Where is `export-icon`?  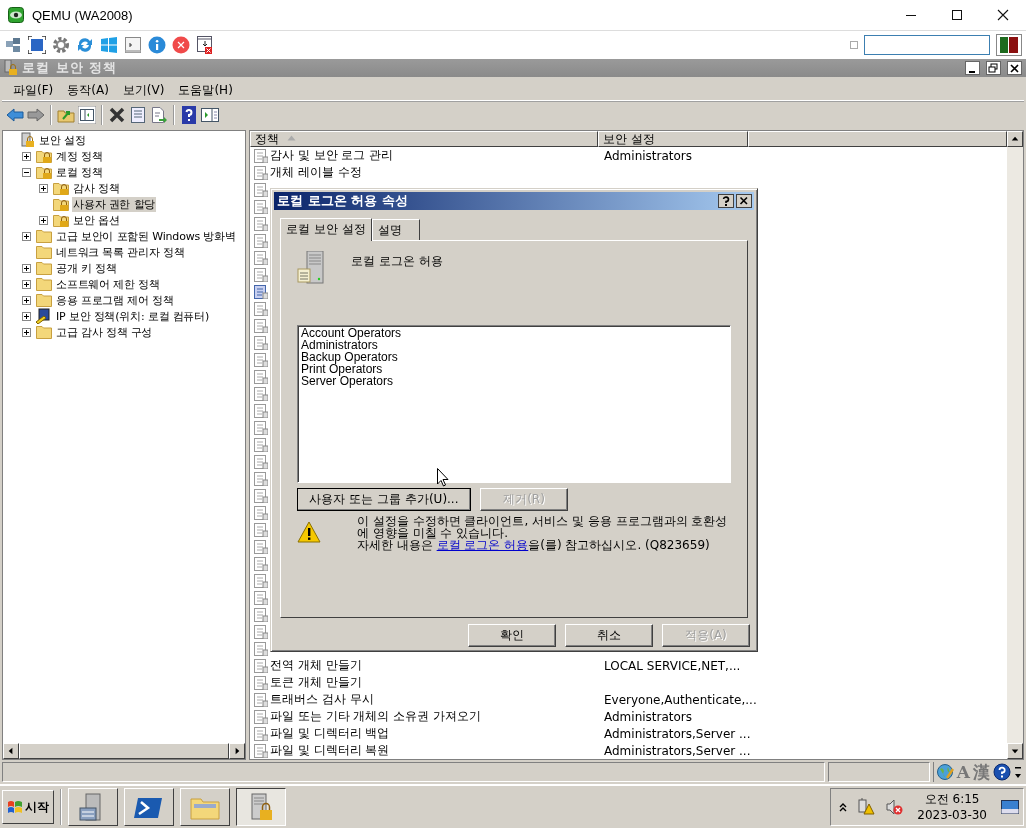
export-icon is located at coordinates (159, 115).